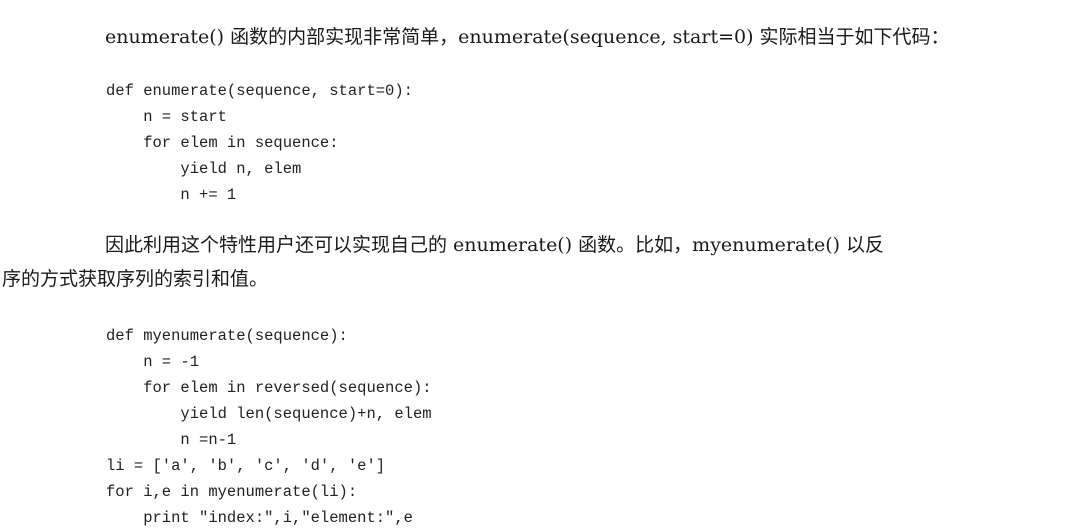 Image resolution: width=1084 pixels, height=532 pixels. Describe the element at coordinates (232, 492) in the screenshot. I see `code-line: for i,e in myenumerate(li):` at that location.